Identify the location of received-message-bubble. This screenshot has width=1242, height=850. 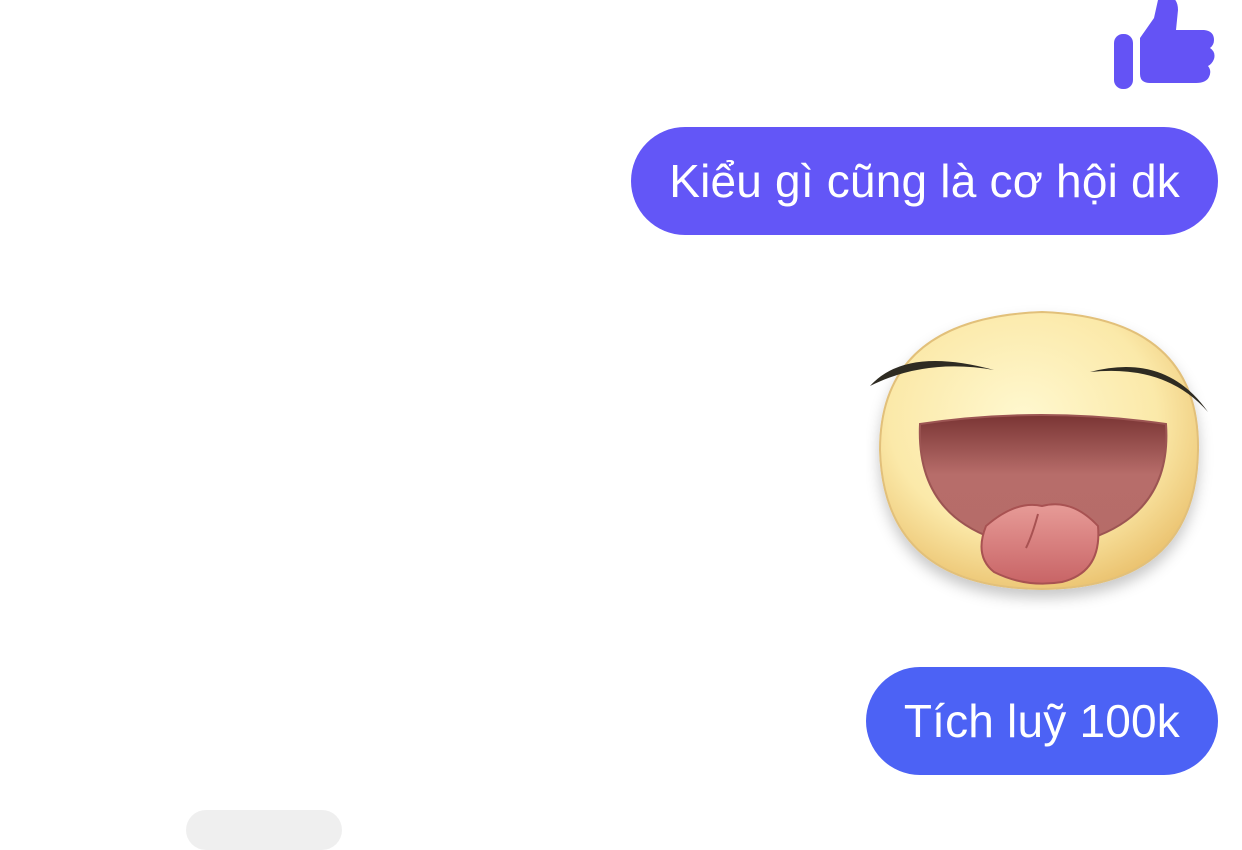
(264, 830).